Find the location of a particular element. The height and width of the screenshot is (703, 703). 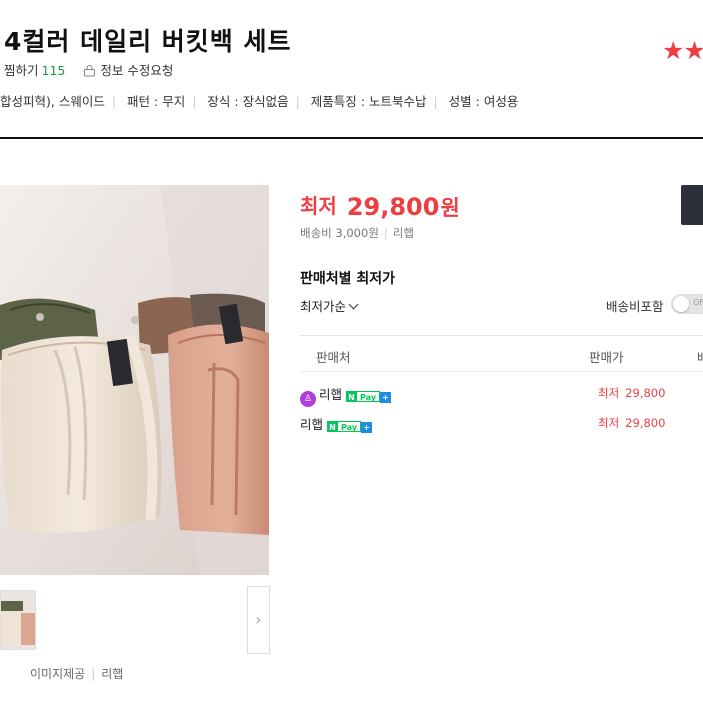

product-title: 4컬러 데일리 버킷백 세트 is located at coordinates (148, 41).